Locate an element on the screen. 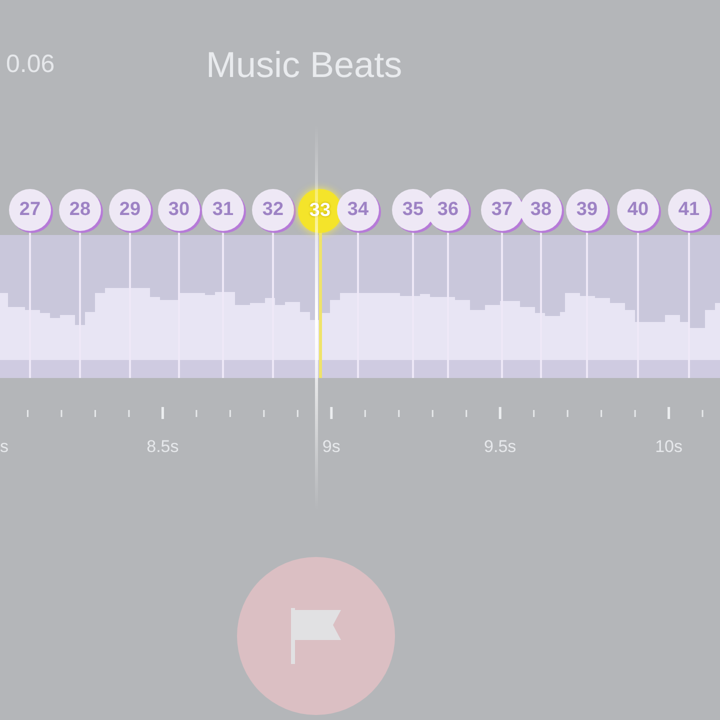 This screenshot has width=720, height=720. beat-marker: 31 is located at coordinates (223, 210).